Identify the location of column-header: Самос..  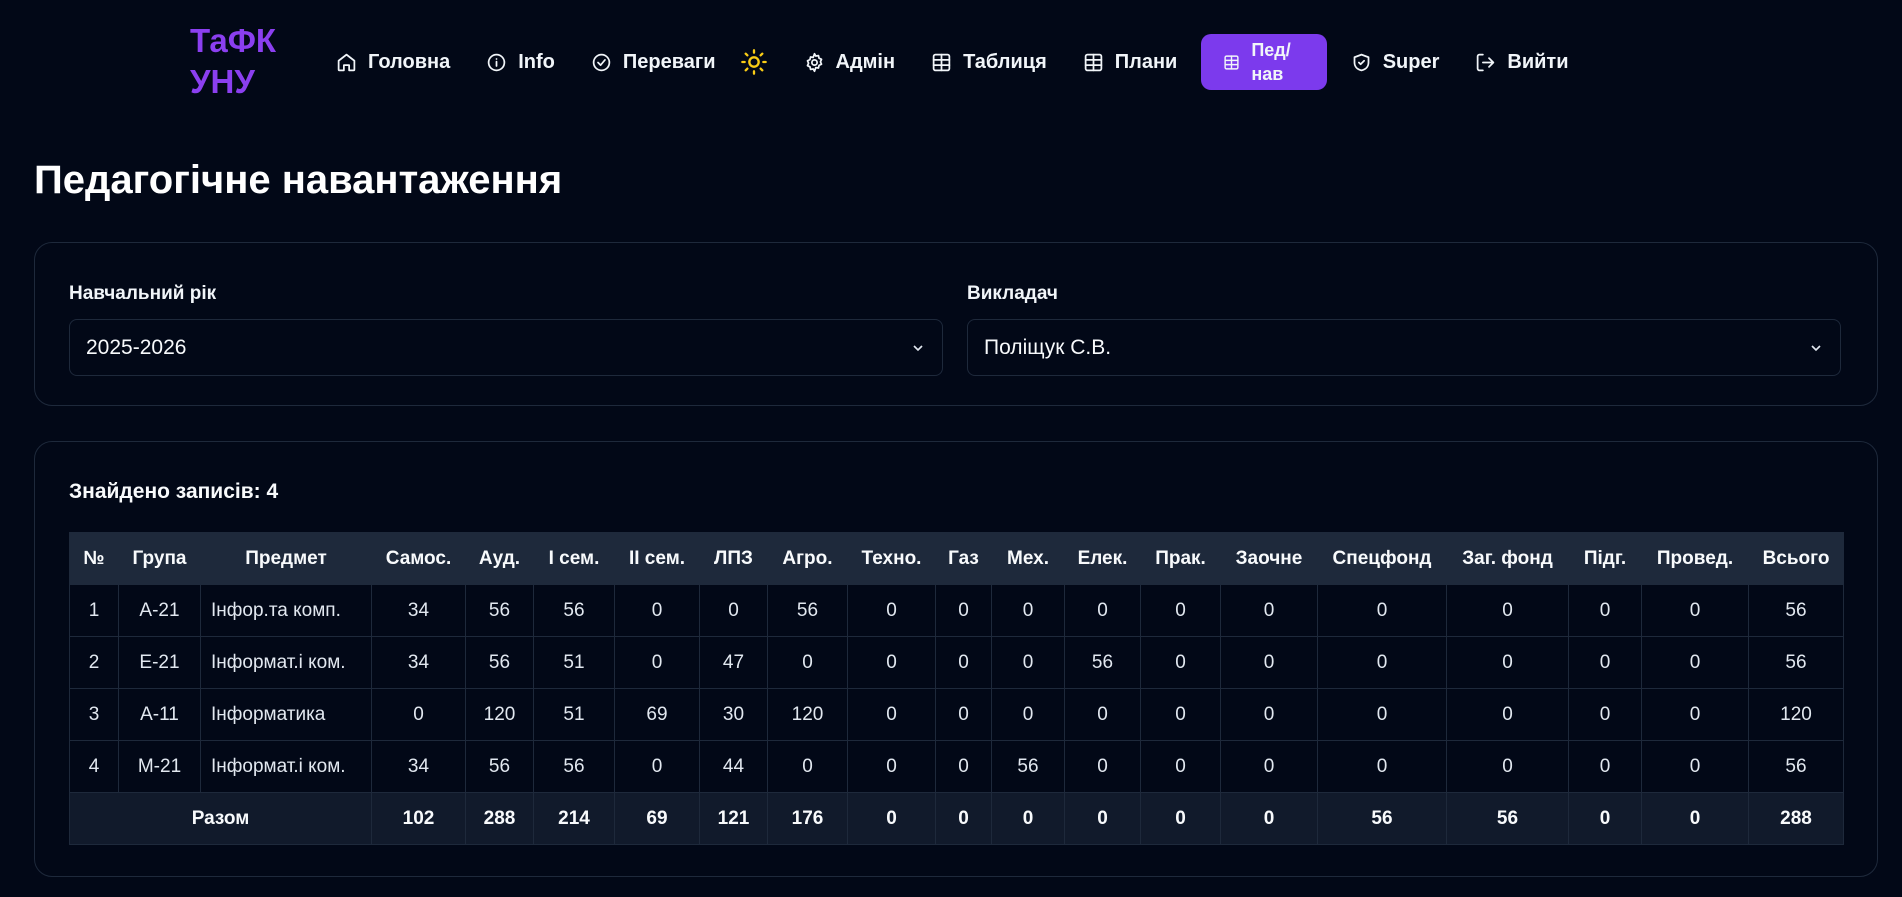
(418, 558).